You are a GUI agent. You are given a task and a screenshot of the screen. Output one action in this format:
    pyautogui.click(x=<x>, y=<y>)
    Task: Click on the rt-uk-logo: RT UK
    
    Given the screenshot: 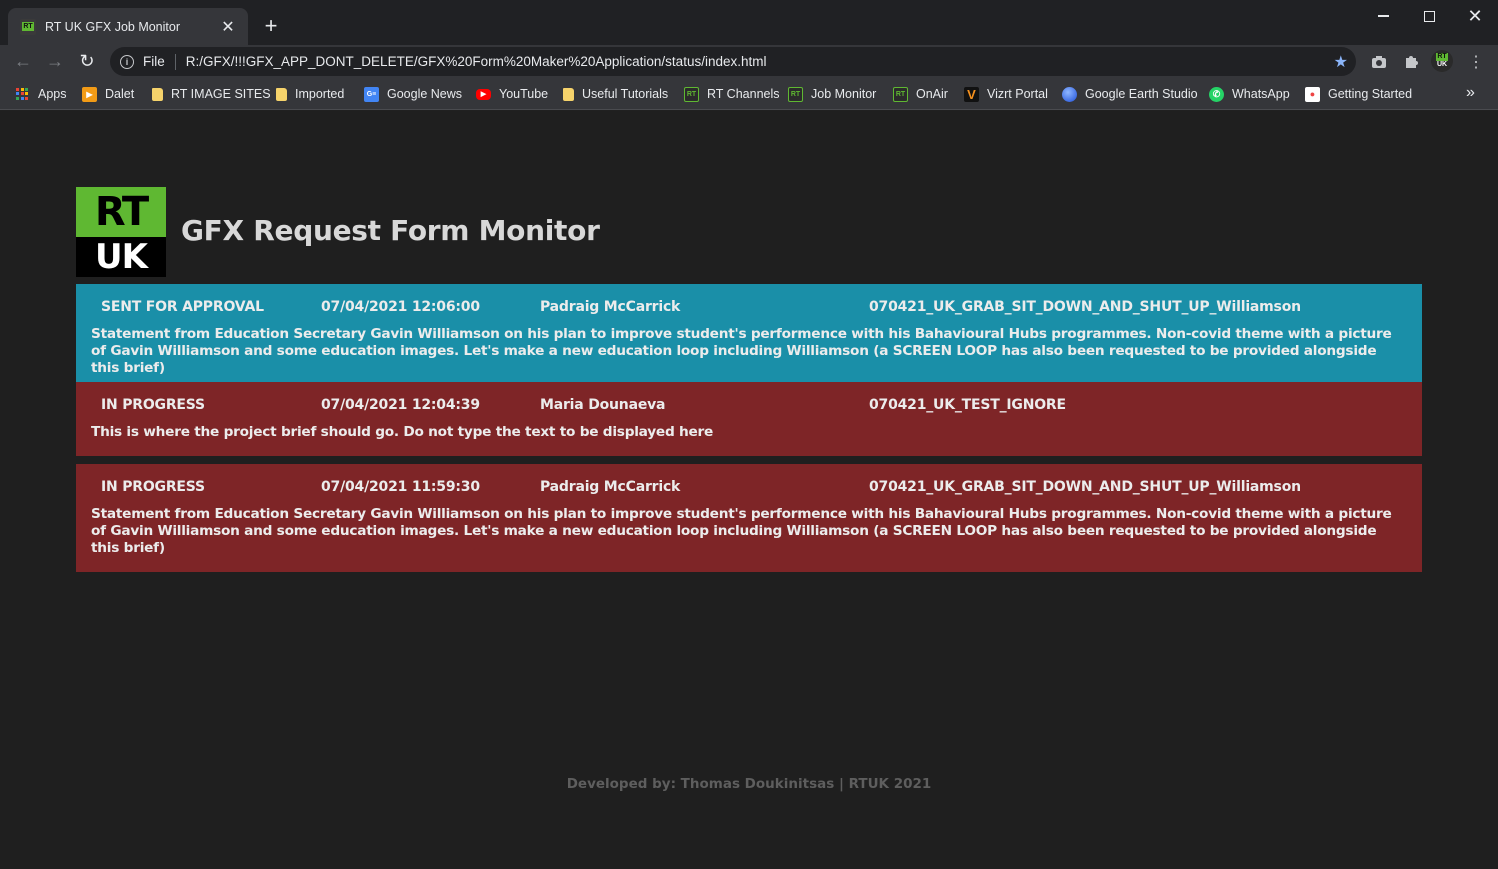 What is the action you would take?
    pyautogui.click(x=121, y=232)
    